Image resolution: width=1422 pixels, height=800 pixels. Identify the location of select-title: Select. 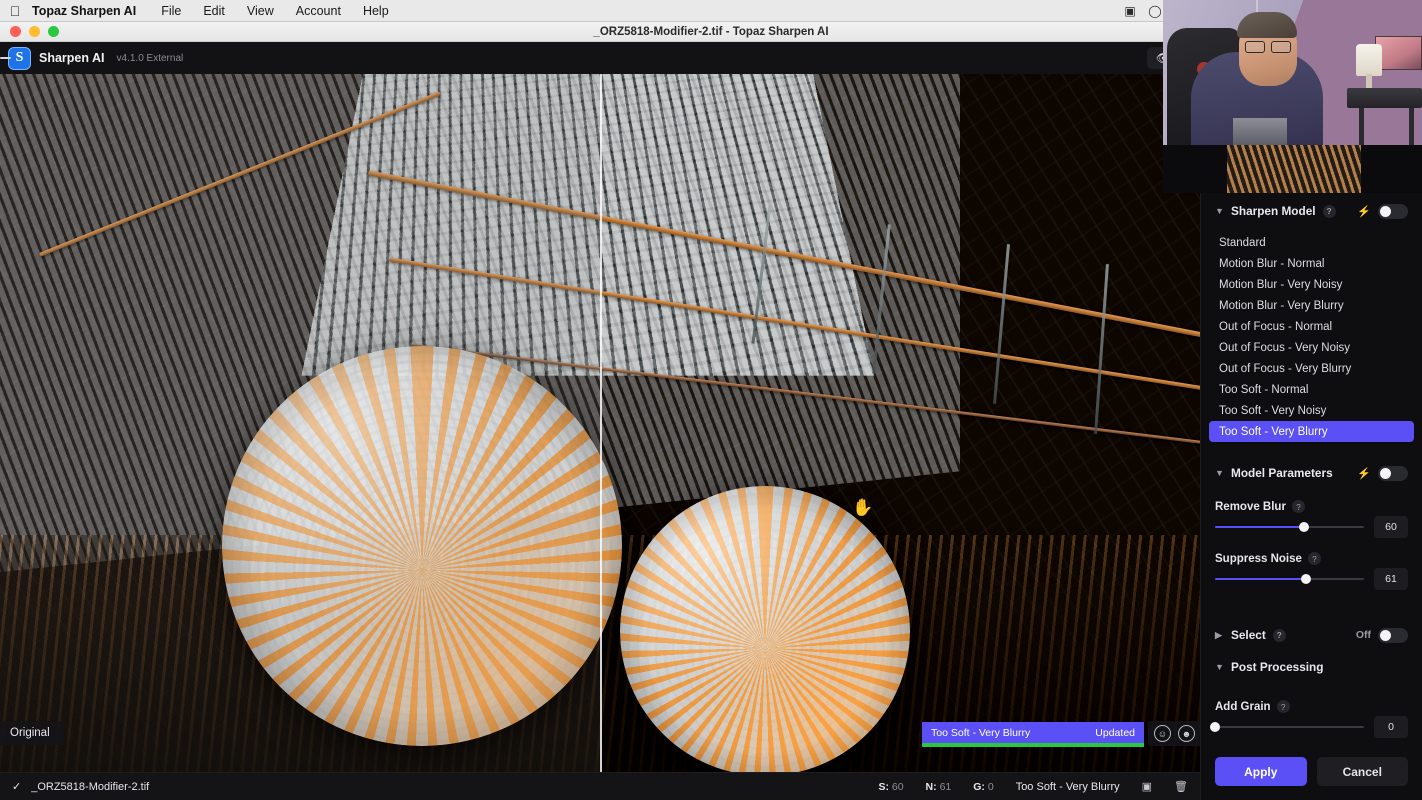
(1248, 635).